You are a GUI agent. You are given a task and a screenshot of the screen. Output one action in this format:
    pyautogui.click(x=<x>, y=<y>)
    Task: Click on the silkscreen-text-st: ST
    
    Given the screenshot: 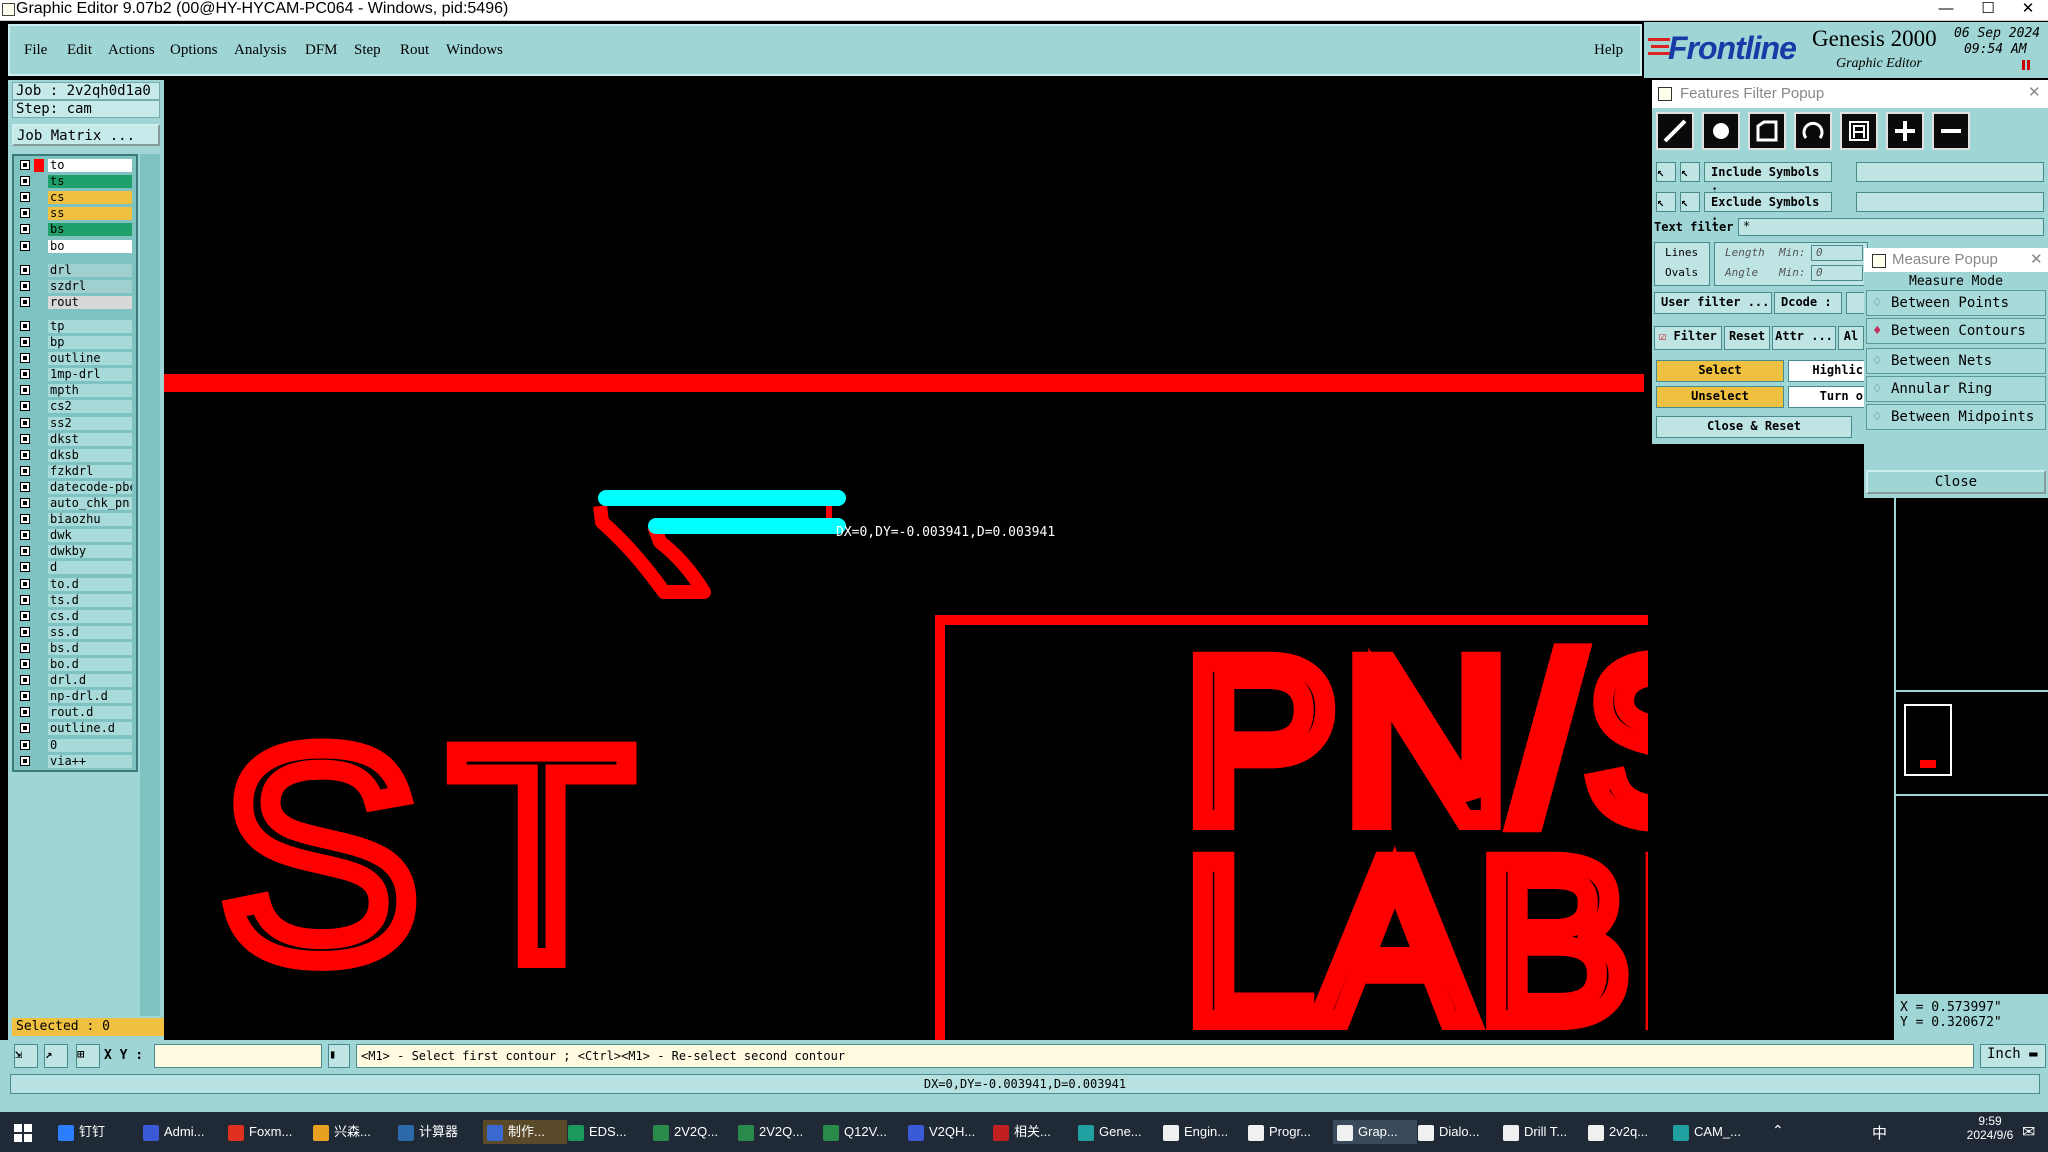 What is the action you would take?
    pyautogui.click(x=436, y=854)
    